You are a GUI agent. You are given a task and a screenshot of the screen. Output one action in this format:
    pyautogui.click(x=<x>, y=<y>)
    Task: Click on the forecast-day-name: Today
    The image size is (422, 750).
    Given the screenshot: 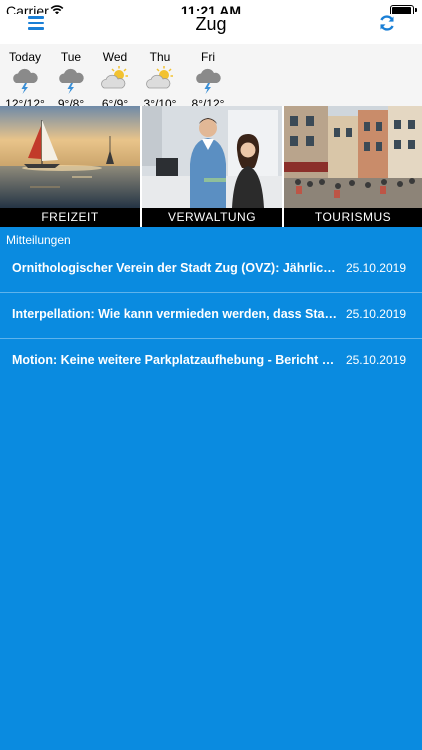 What is the action you would take?
    pyautogui.click(x=25, y=57)
    